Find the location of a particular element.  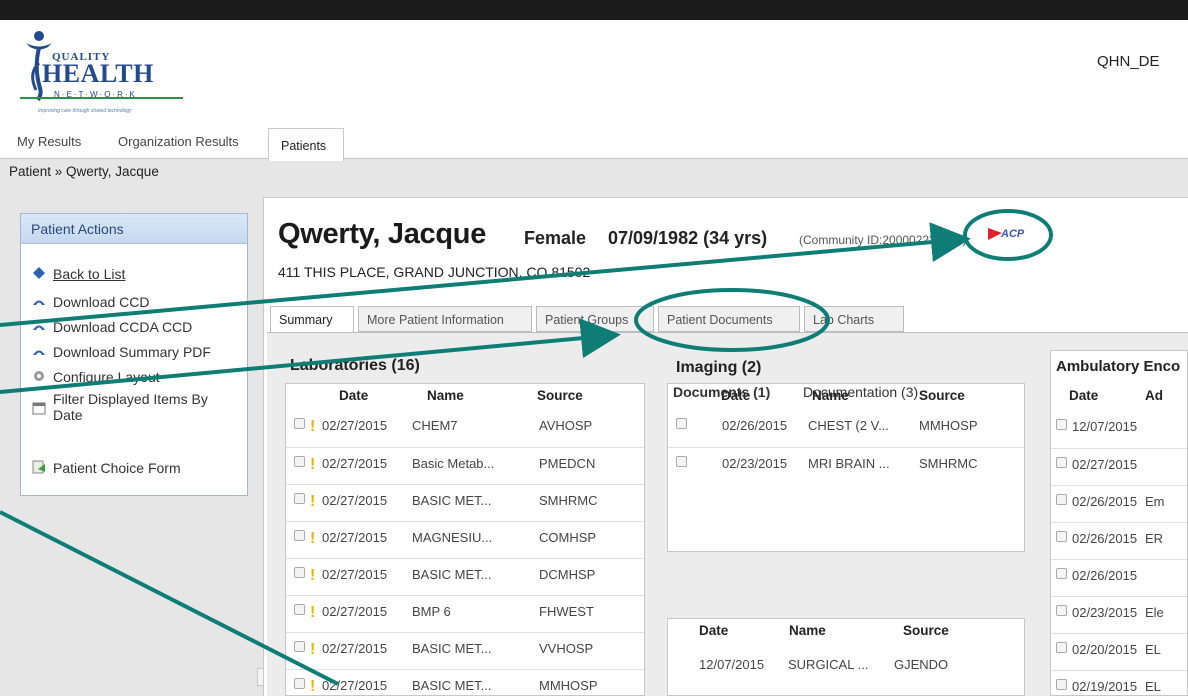

tab-lab-charts: Lab Charts is located at coordinates (854, 319).